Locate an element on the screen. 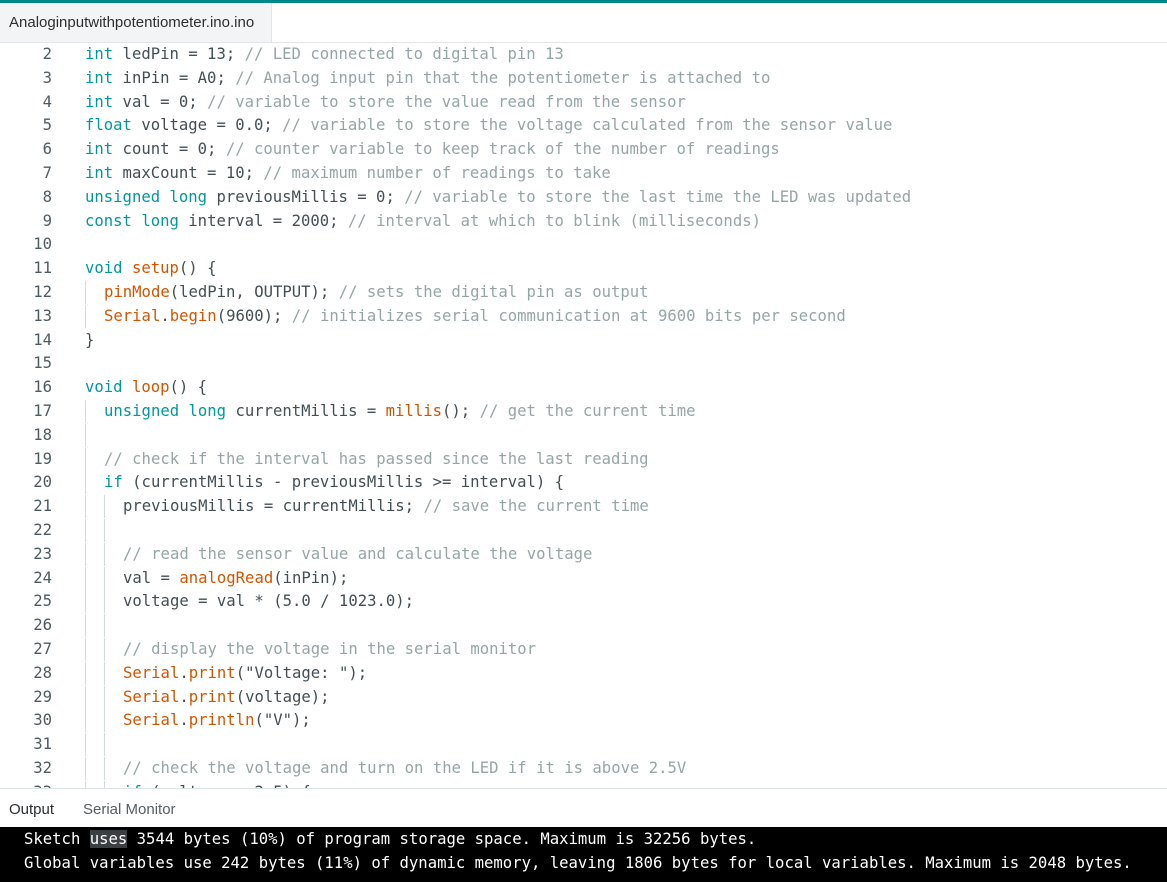  line-number: 22 is located at coordinates (42, 530).